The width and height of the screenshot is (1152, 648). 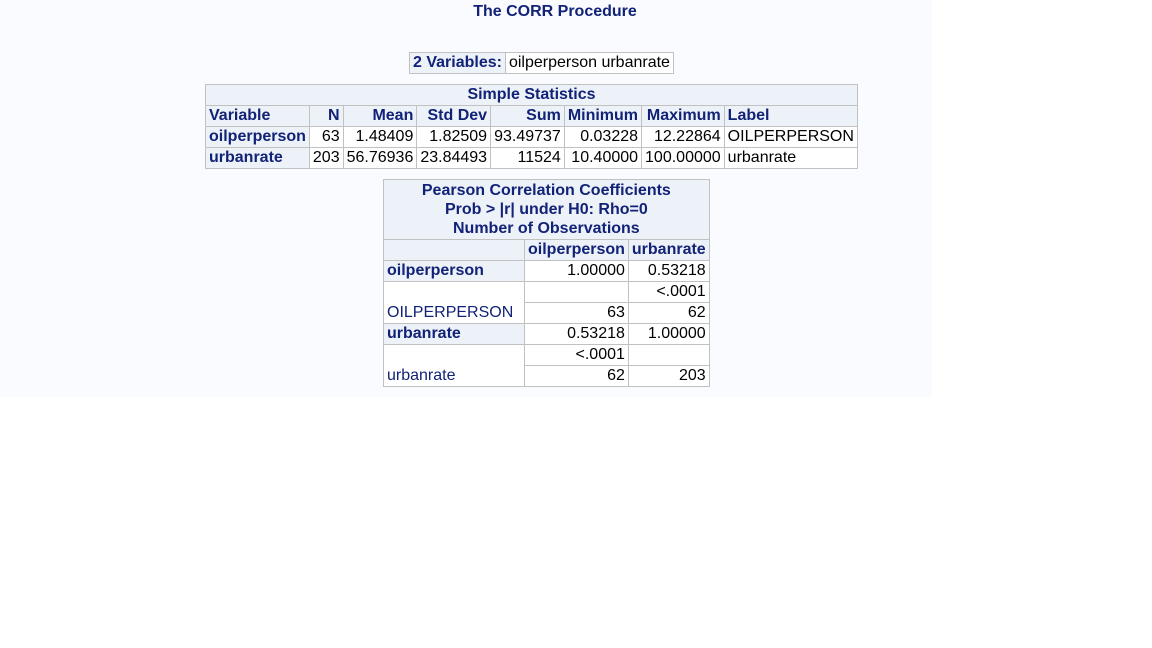 I want to click on col-n: N, so click(x=326, y=116).